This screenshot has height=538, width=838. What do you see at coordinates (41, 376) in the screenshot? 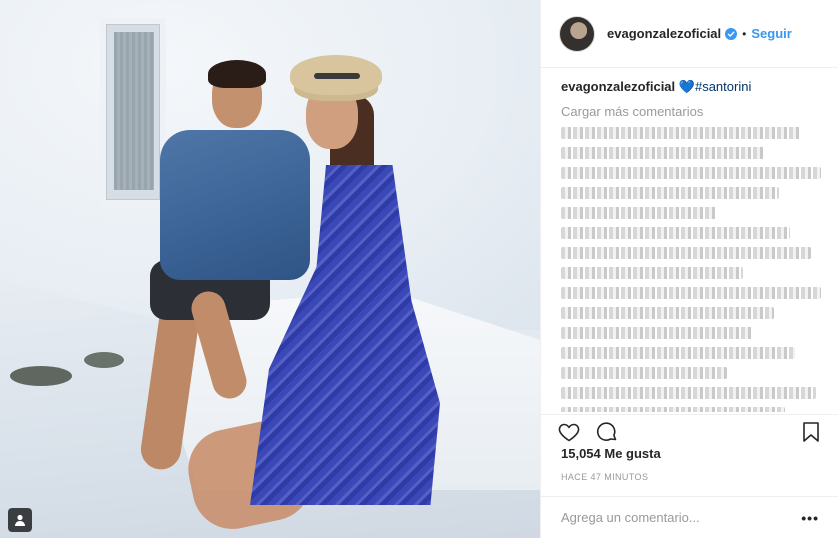
I see `photo-shoe-left` at bounding box center [41, 376].